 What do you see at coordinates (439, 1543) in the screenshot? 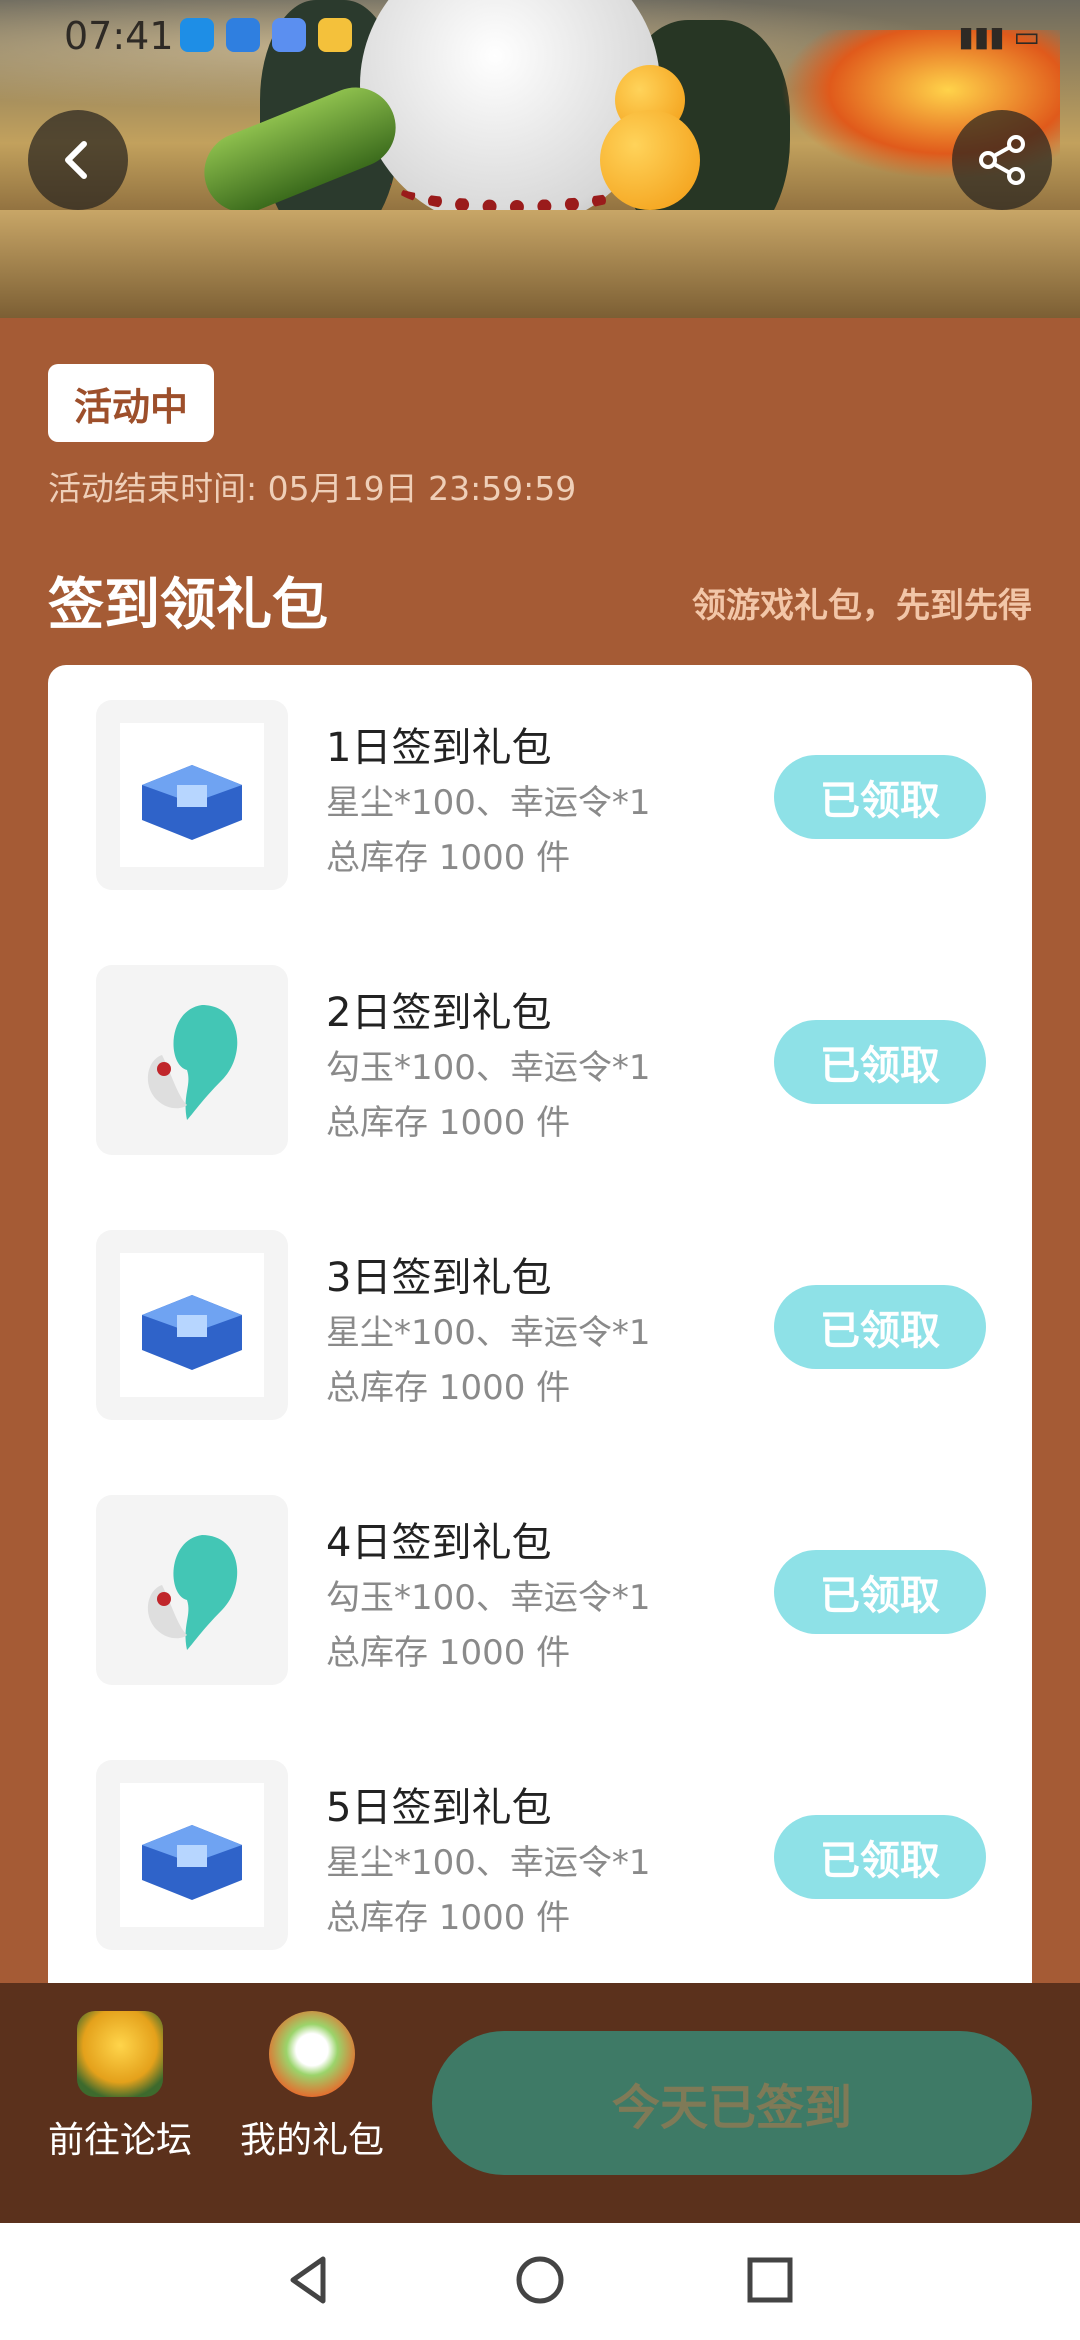
I see `gift-title: 4日签到礼包` at bounding box center [439, 1543].